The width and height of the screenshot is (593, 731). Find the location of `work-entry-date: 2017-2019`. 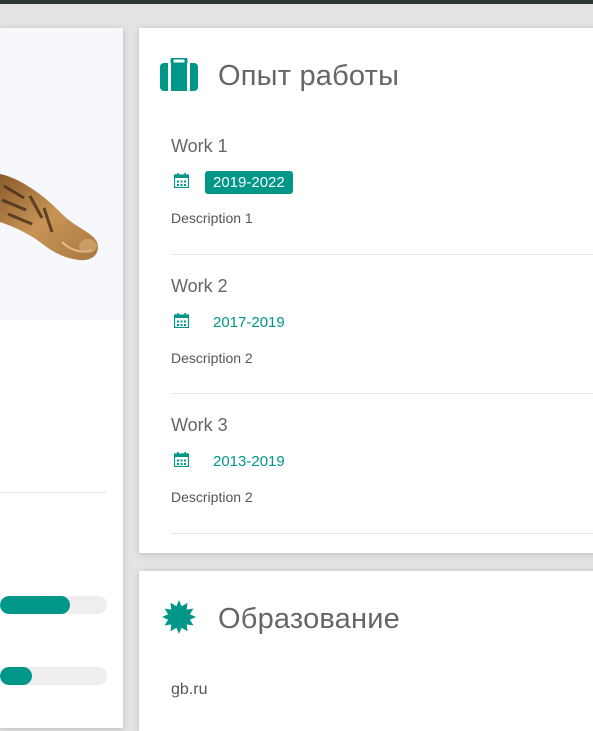

work-entry-date: 2017-2019 is located at coordinates (249, 322).